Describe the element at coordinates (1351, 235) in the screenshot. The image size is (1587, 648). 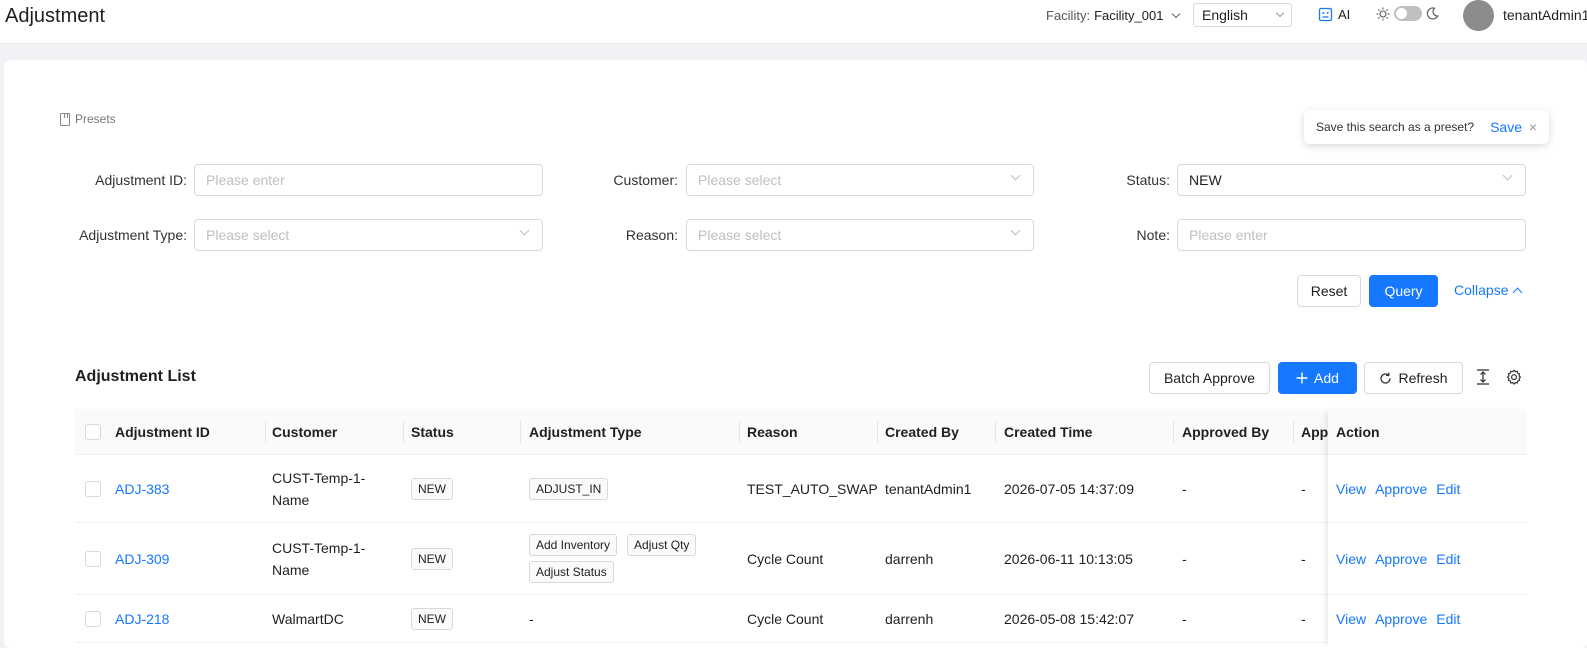
I see `note-input: Please enter` at that location.